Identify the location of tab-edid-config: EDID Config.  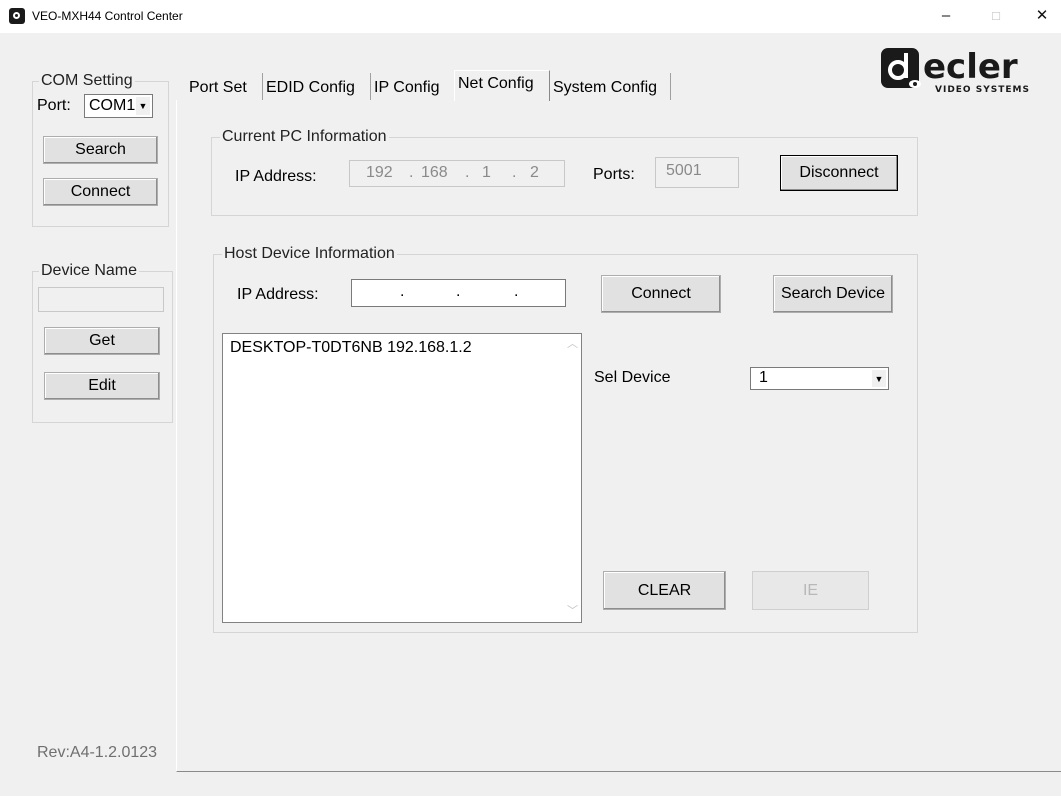
(317, 86).